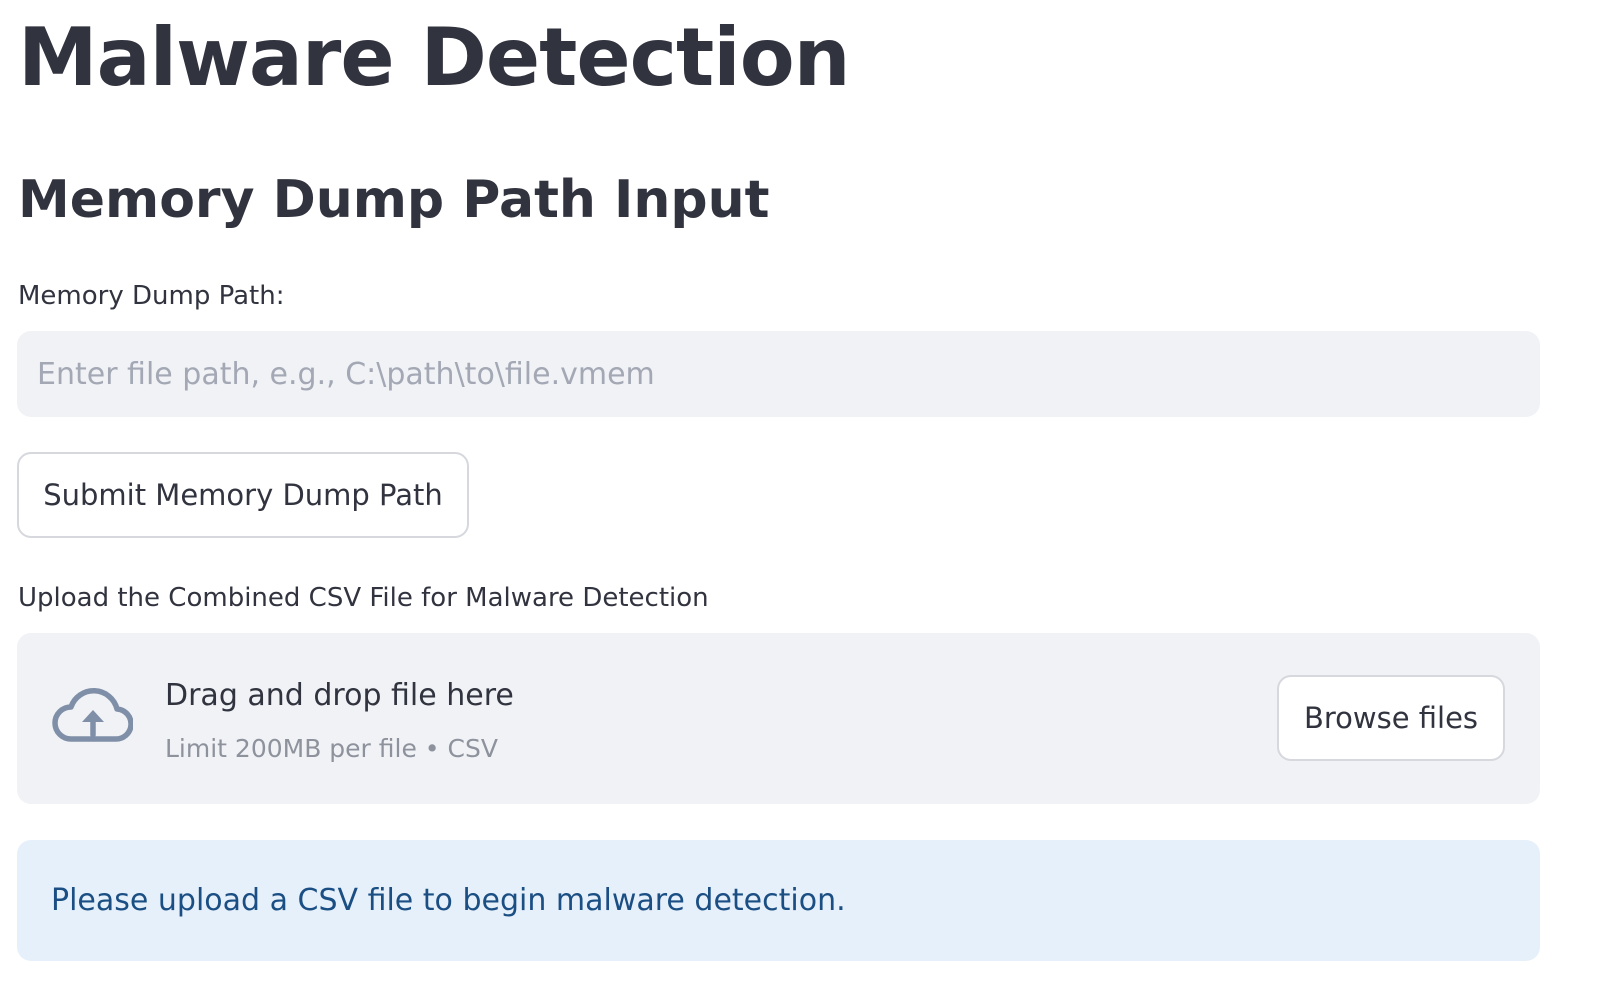 This screenshot has width=1599, height=1006. Describe the element at coordinates (331, 748) in the screenshot. I see `dropzone-limit-text: Limit 200MB per file • CSV` at that location.